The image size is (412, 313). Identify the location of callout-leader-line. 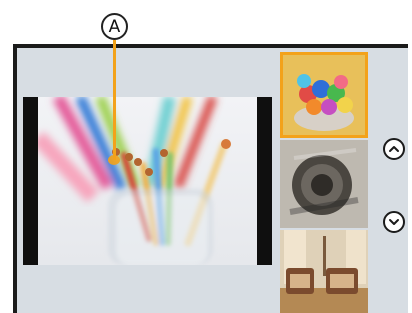
(114, 100).